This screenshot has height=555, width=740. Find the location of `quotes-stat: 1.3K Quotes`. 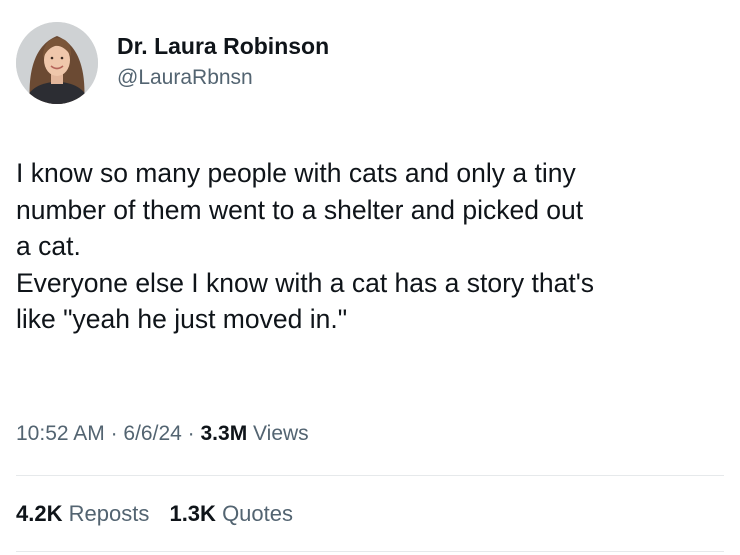

quotes-stat: 1.3K Quotes is located at coordinates (231, 513).